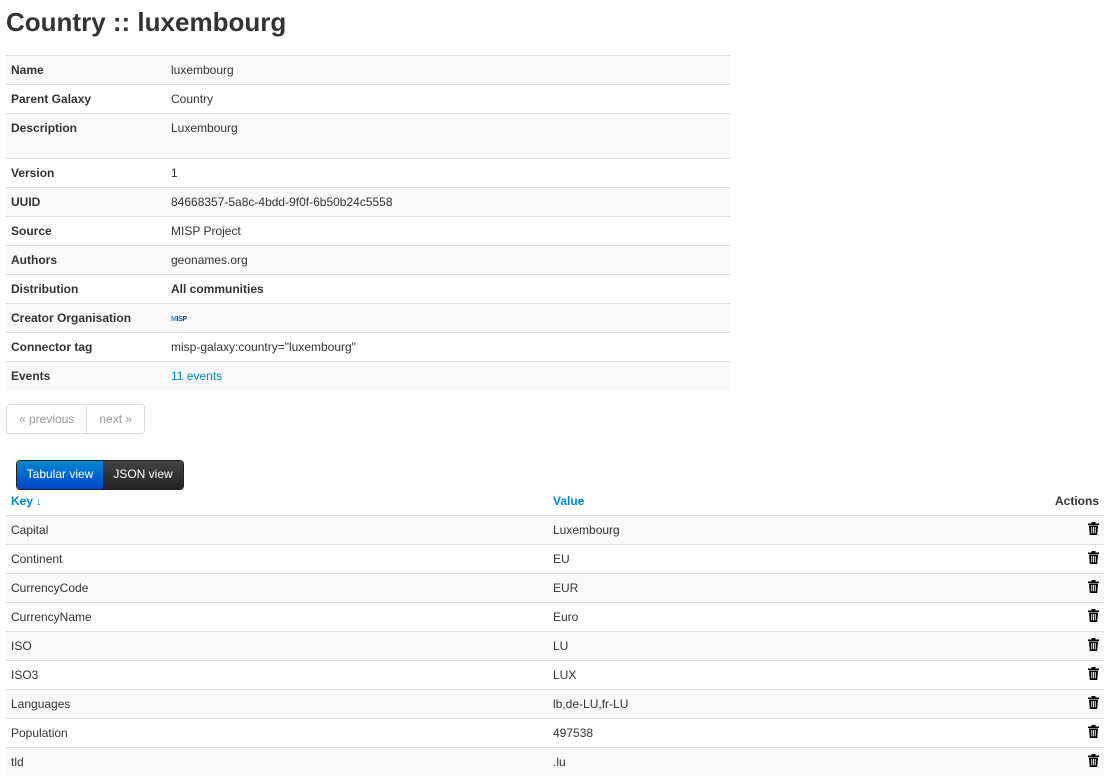  I want to click on table-row: ISO LU, so click(555, 646).